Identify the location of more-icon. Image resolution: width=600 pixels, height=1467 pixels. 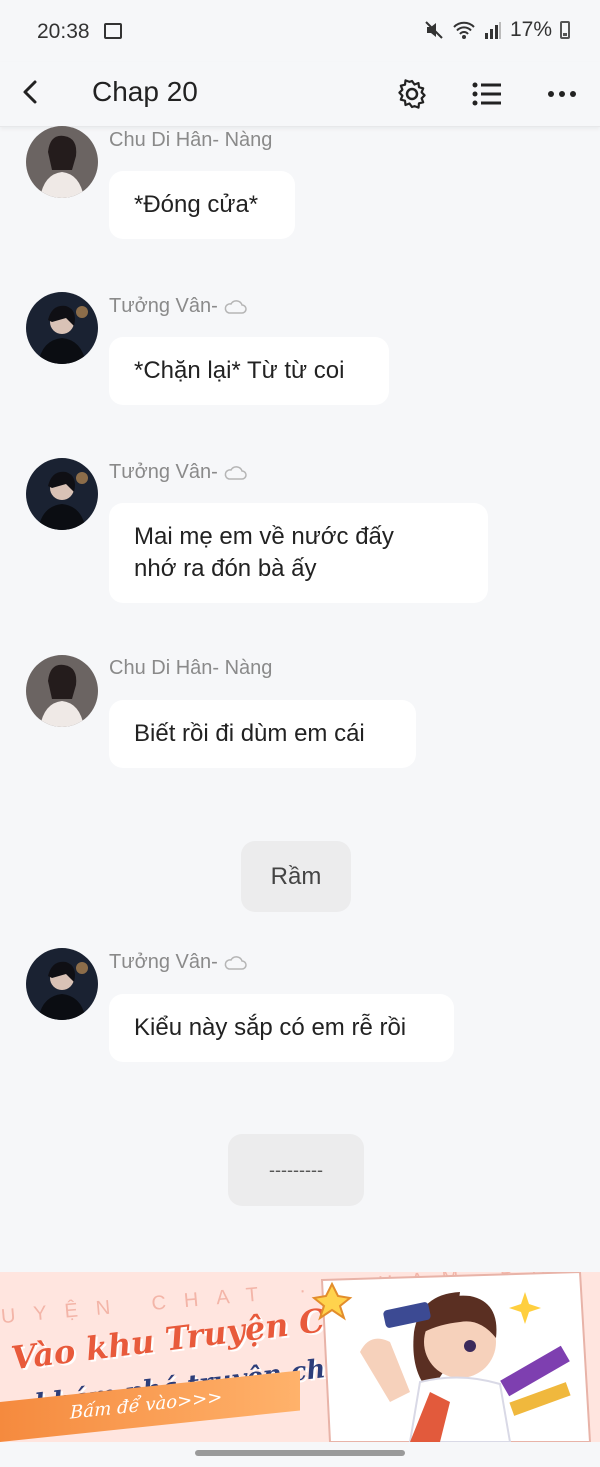
(562, 94).